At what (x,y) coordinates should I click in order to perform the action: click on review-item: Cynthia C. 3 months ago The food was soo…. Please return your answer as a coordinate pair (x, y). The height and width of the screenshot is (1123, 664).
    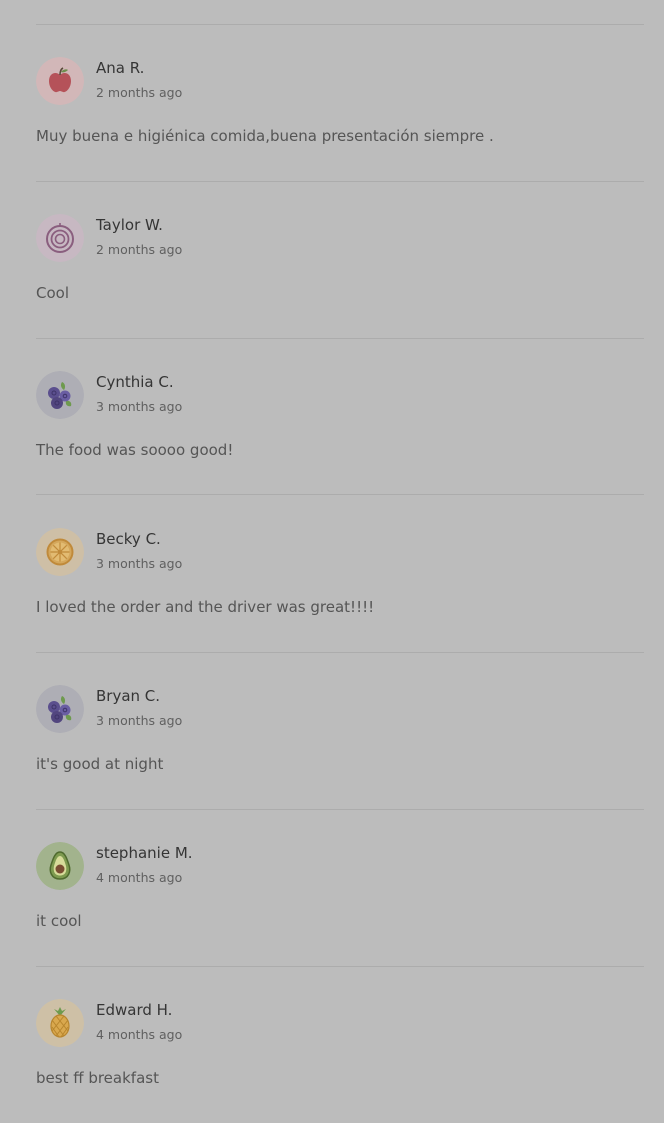
    Looking at the image, I should click on (332, 416).